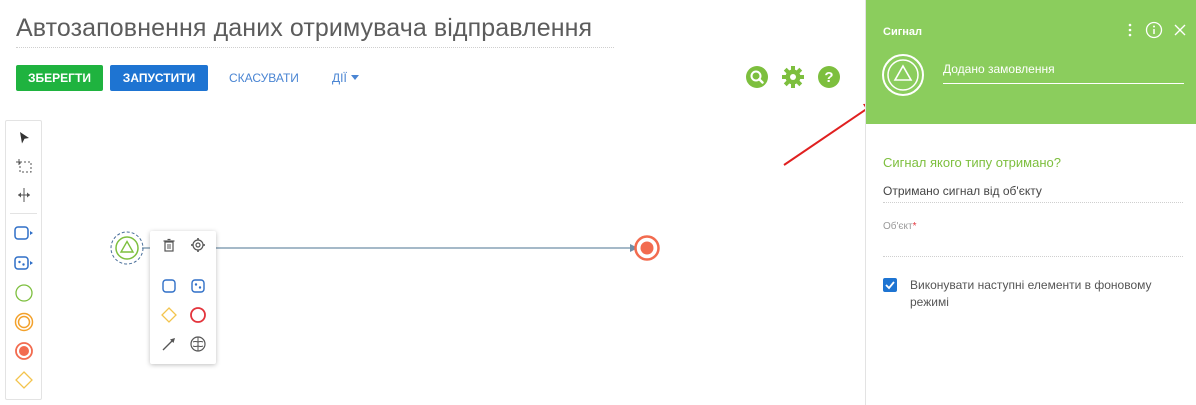  What do you see at coordinates (183, 297) in the screenshot?
I see `element-context-menu` at bounding box center [183, 297].